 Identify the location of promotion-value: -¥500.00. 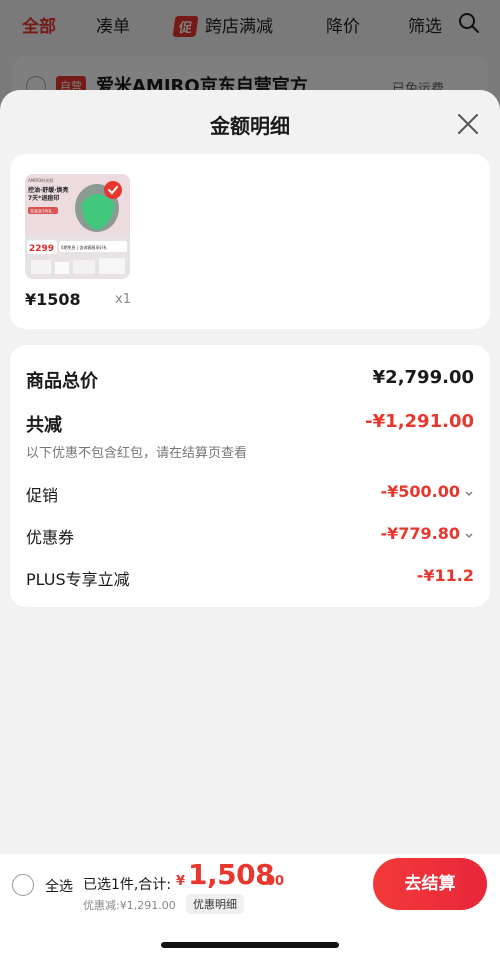
(420, 491).